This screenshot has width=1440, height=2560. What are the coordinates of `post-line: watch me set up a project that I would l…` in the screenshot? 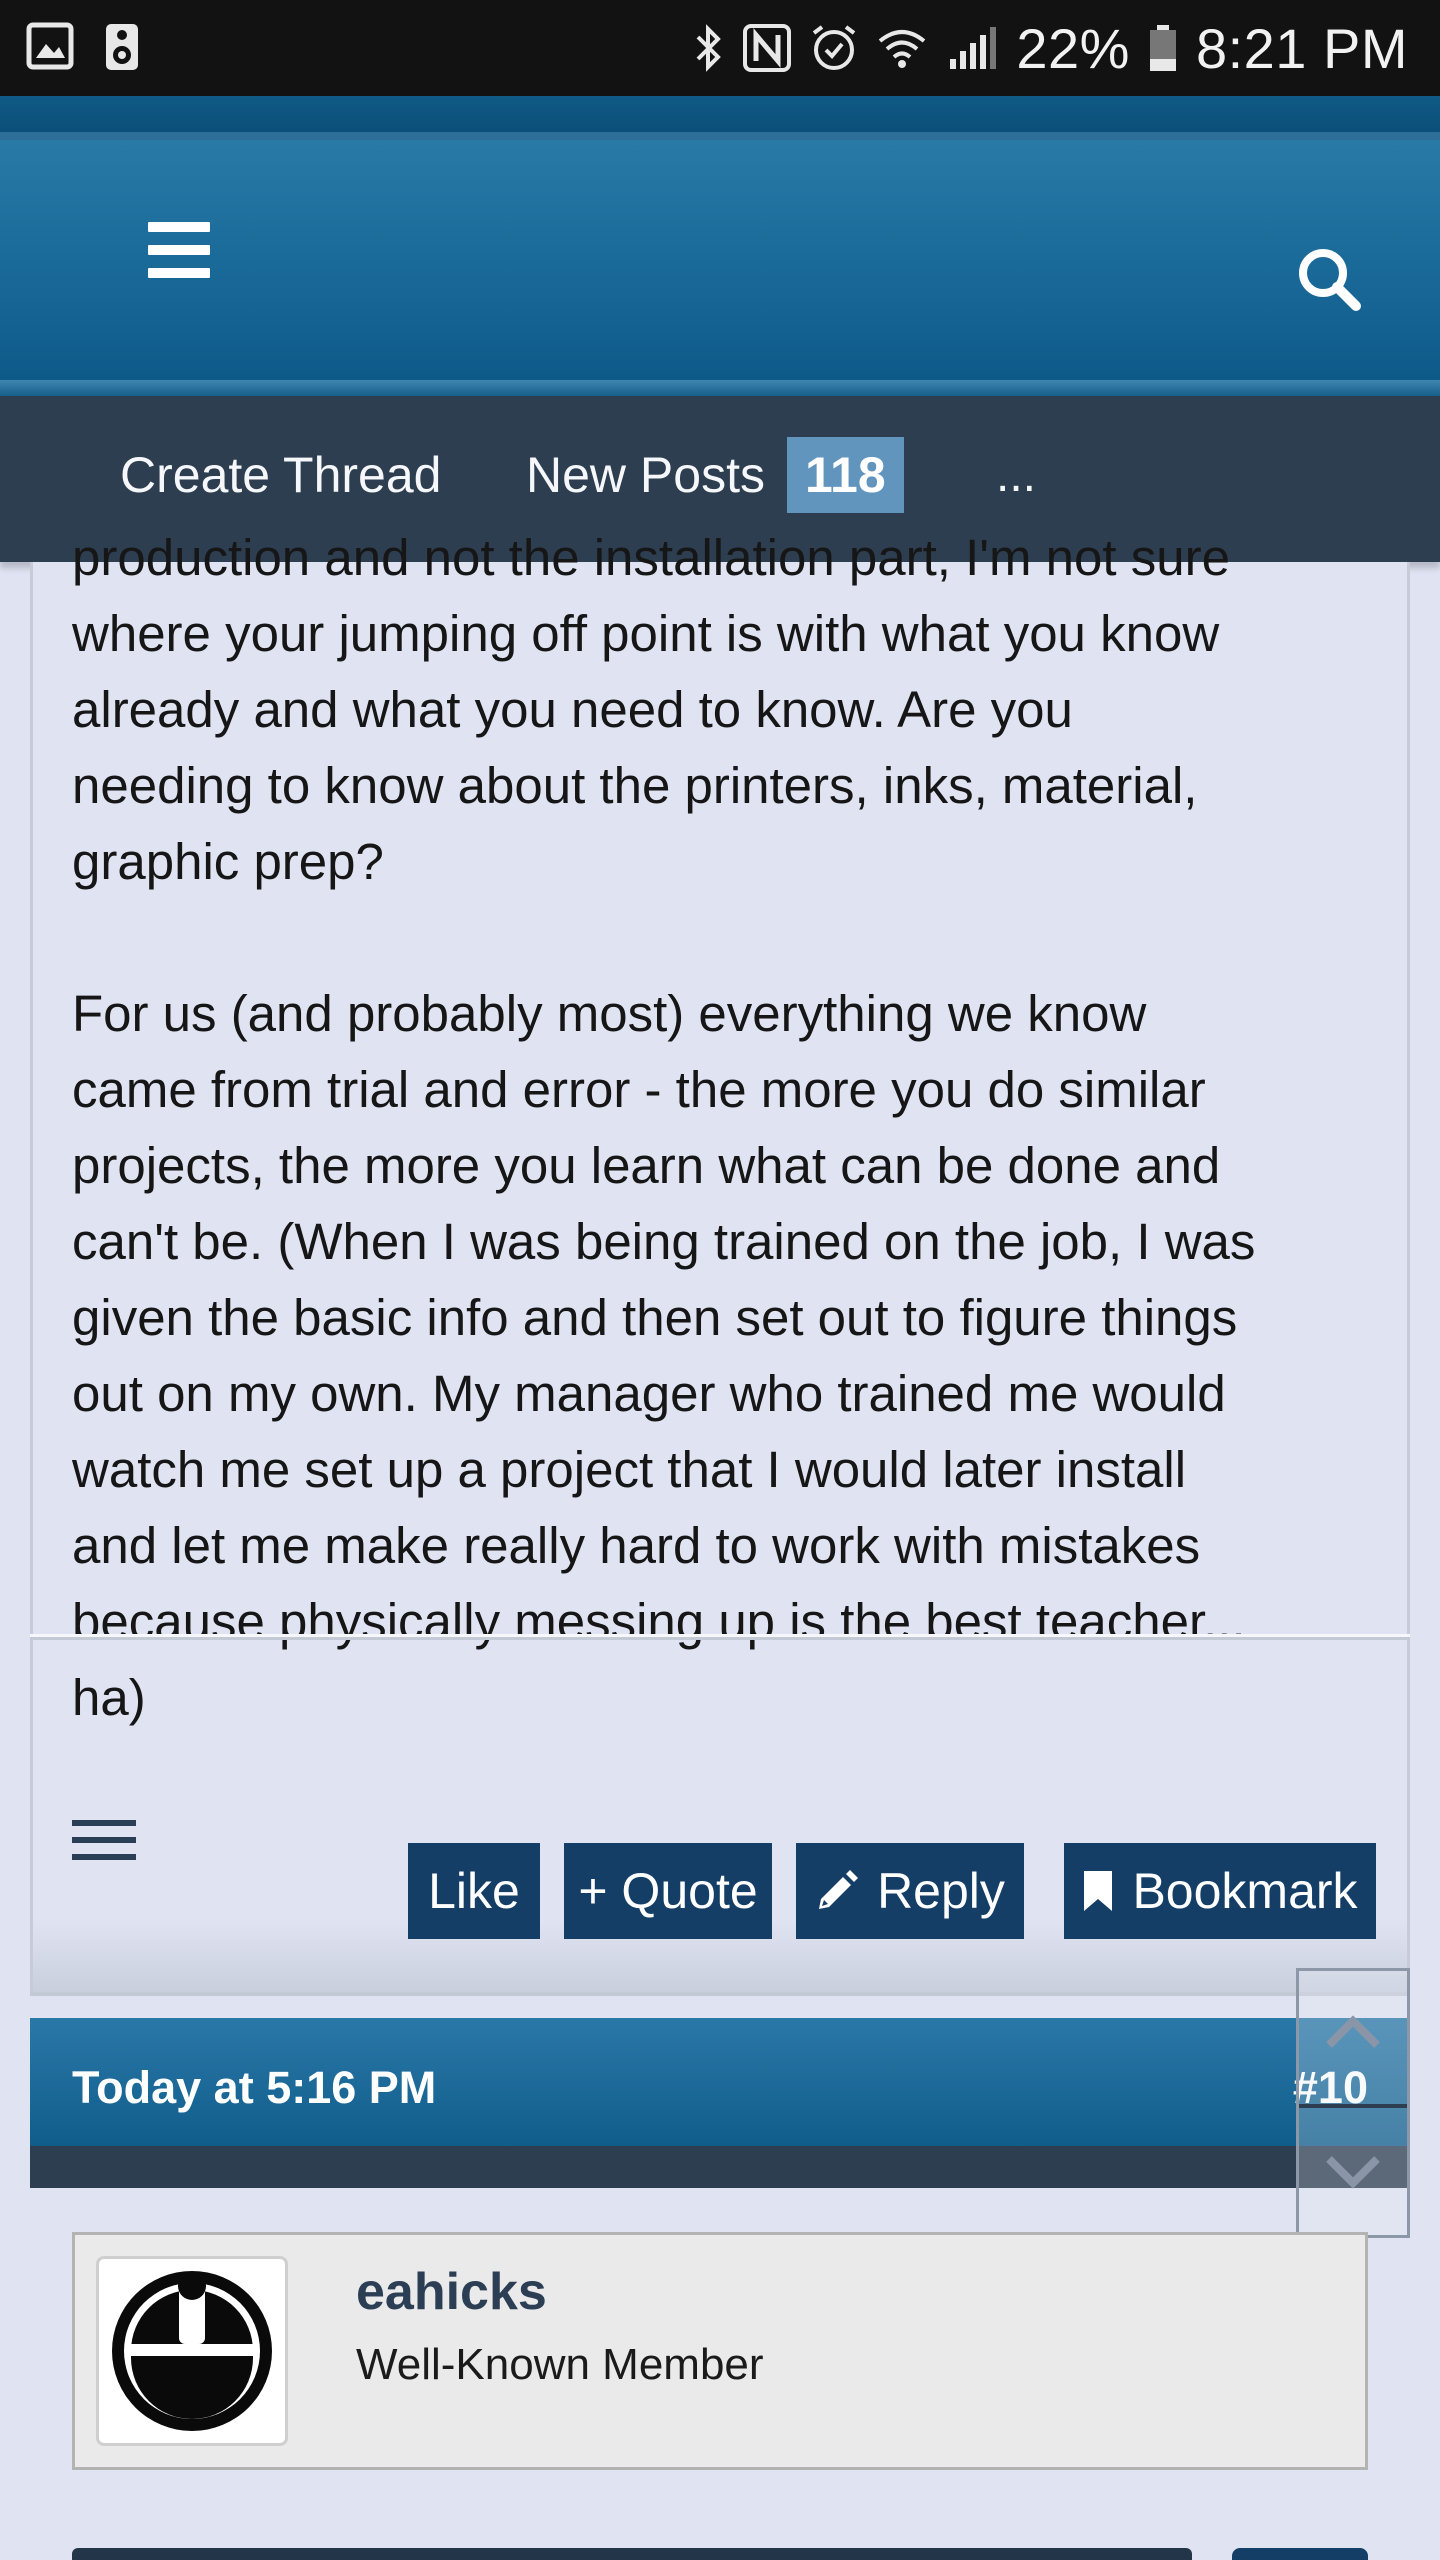 It's located at (629, 1469).